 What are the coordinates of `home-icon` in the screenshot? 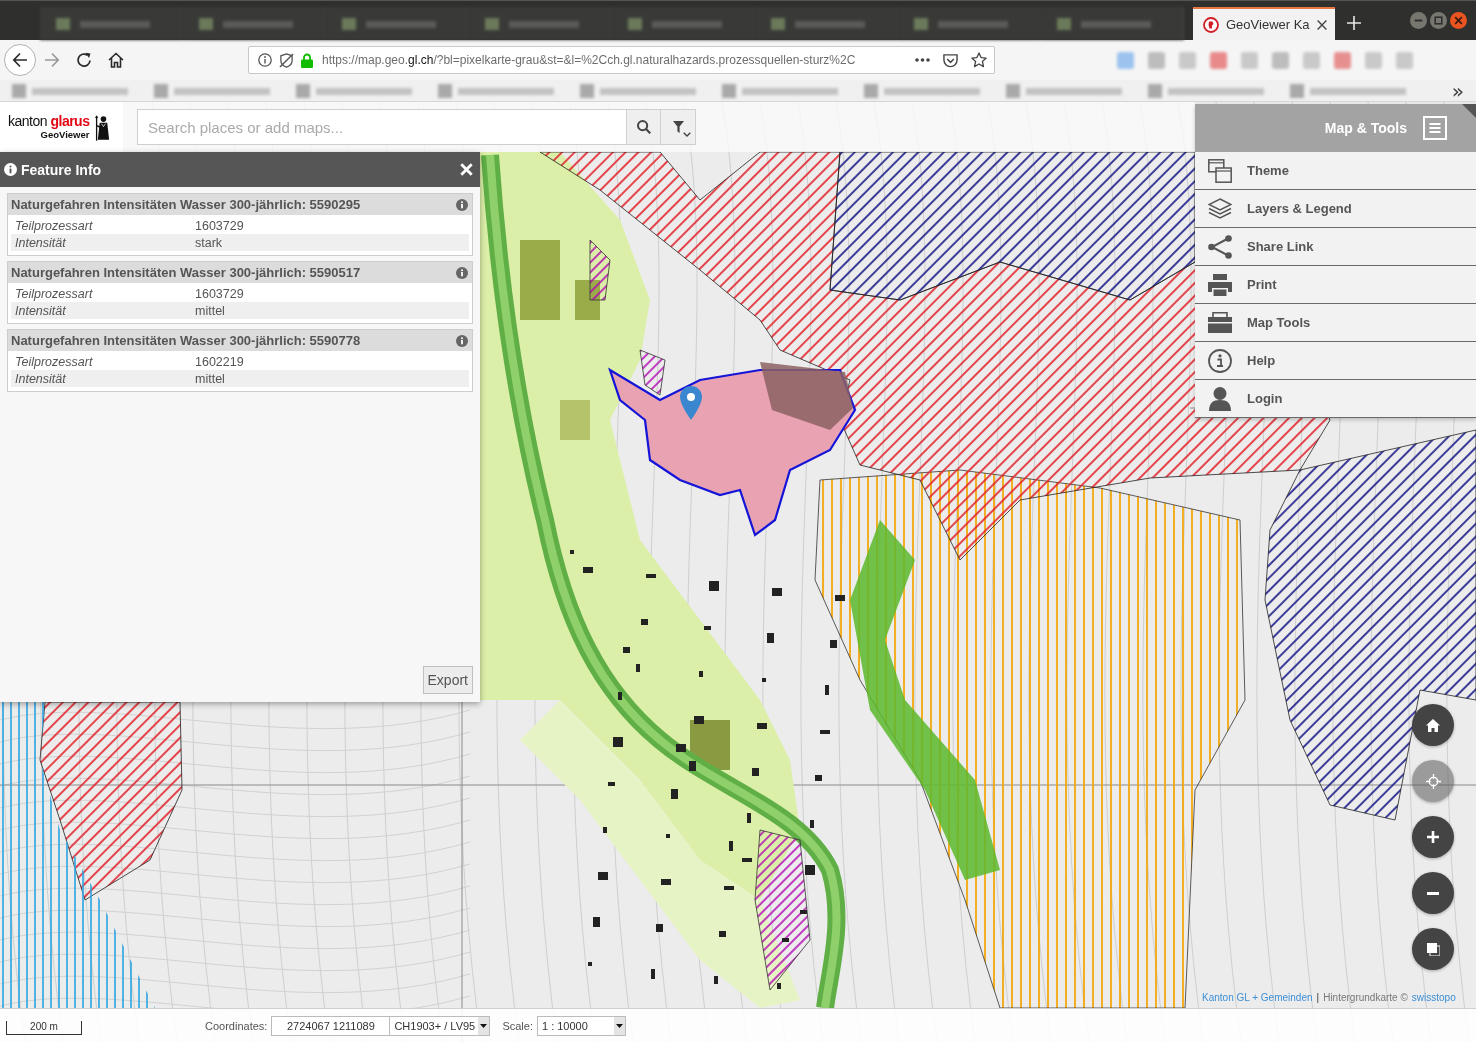 It's located at (116, 60).